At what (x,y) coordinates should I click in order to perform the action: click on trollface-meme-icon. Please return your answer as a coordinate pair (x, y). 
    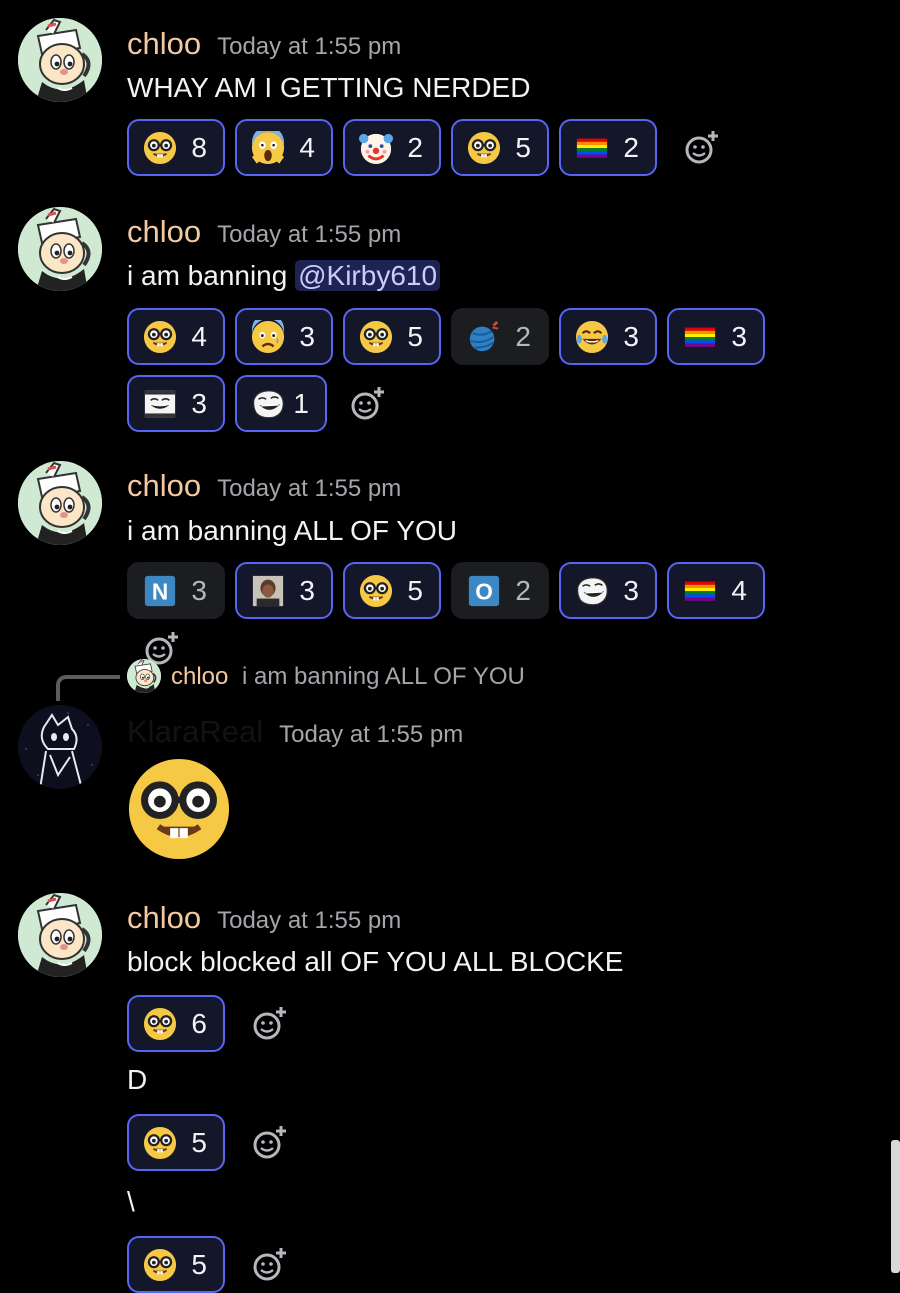
    Looking at the image, I should click on (160, 404).